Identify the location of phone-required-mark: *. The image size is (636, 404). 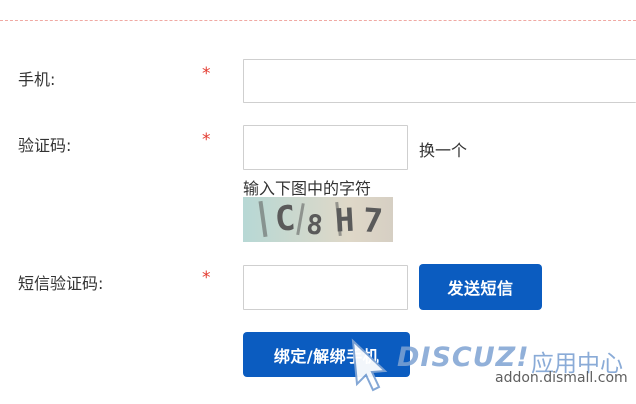
(206, 74).